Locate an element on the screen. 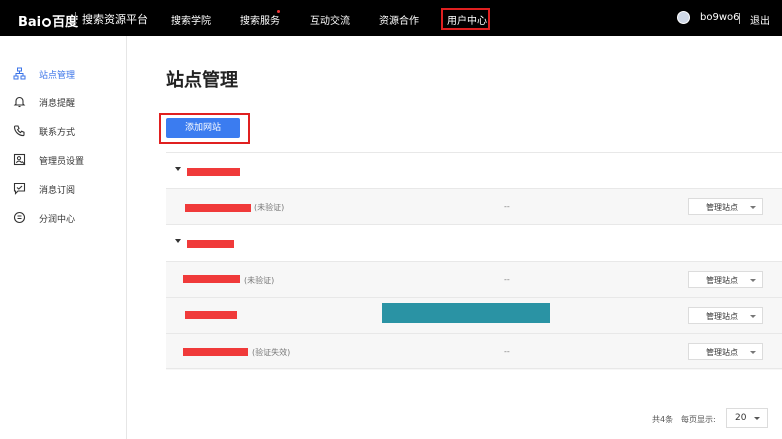  pagination-total: 共4条 is located at coordinates (663, 419).